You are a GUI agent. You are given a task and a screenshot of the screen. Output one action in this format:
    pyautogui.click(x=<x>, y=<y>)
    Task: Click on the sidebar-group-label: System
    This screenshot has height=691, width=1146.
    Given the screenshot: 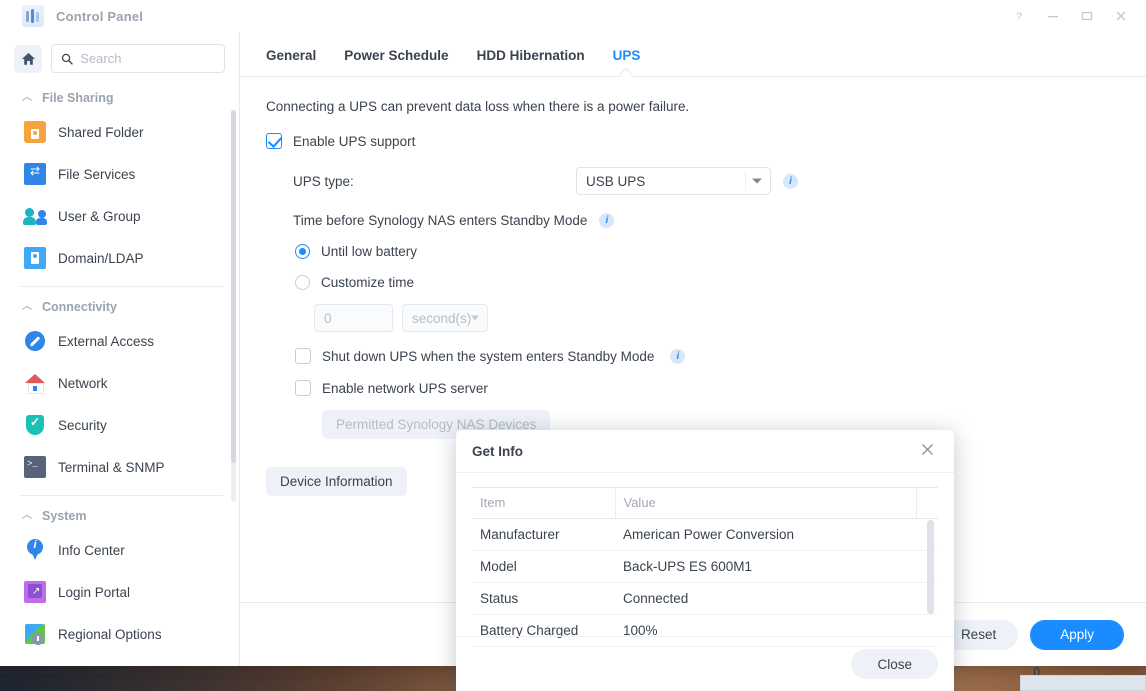 What is the action you would take?
    pyautogui.click(x=64, y=516)
    